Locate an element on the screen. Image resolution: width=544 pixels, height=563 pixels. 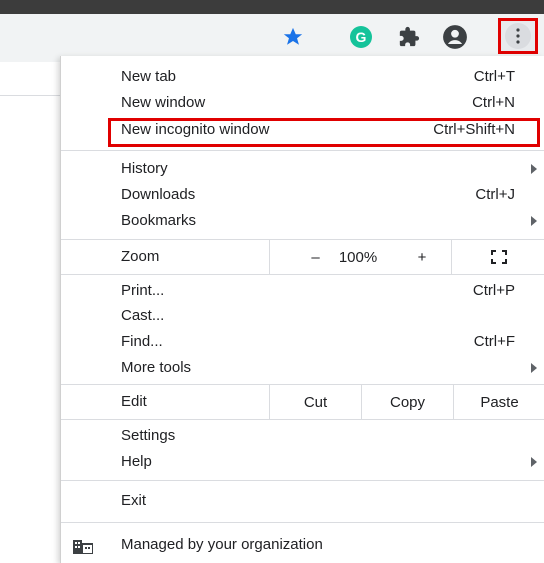
menu-item-label: History is located at coordinates (144, 168).